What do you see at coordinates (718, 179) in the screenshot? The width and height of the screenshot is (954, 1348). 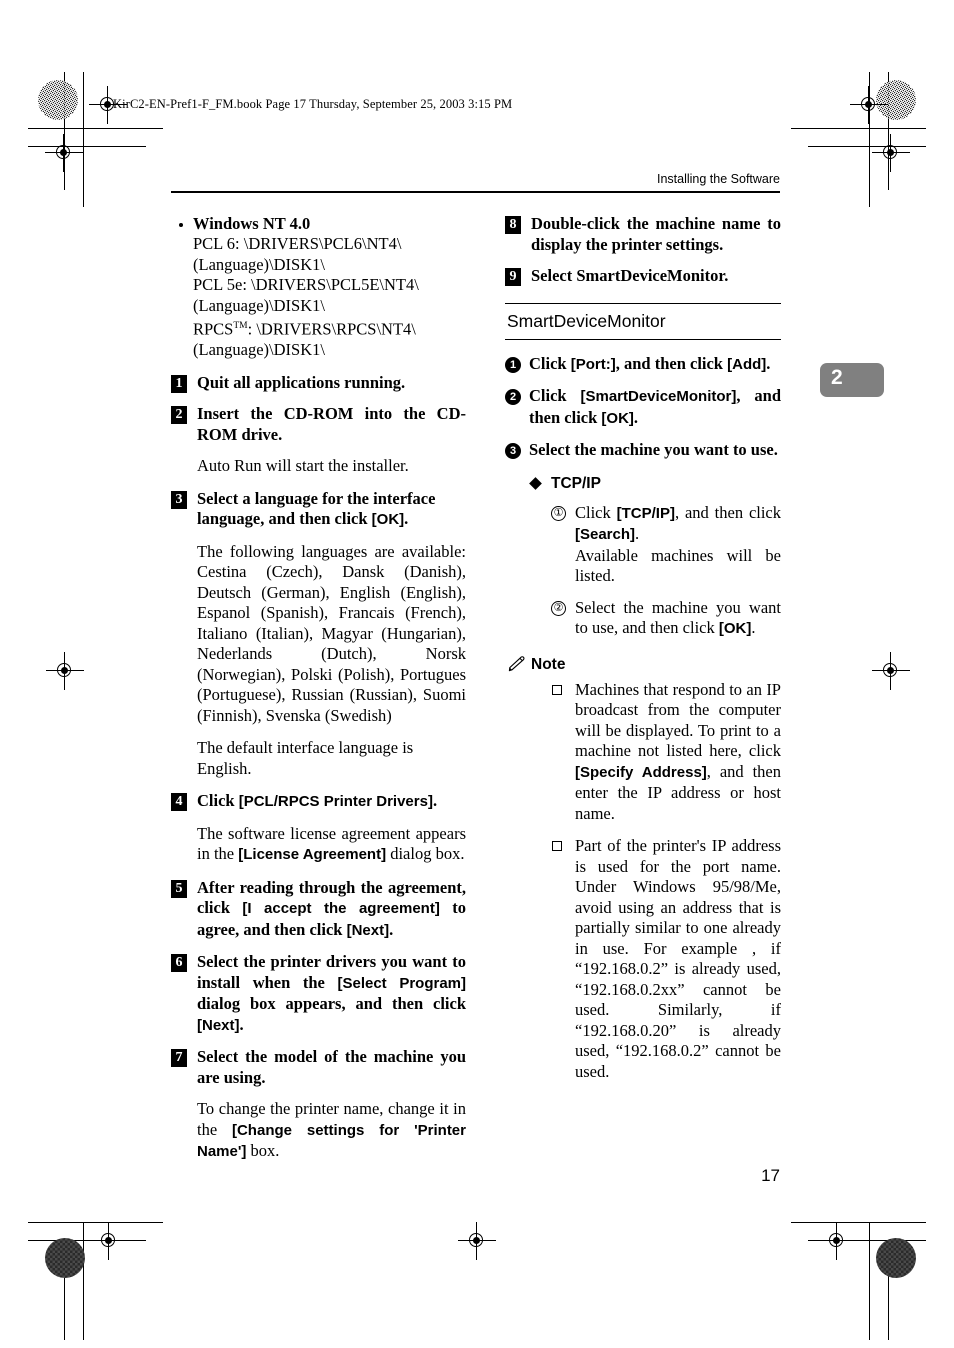 I see `running-head: Installing the Software` at bounding box center [718, 179].